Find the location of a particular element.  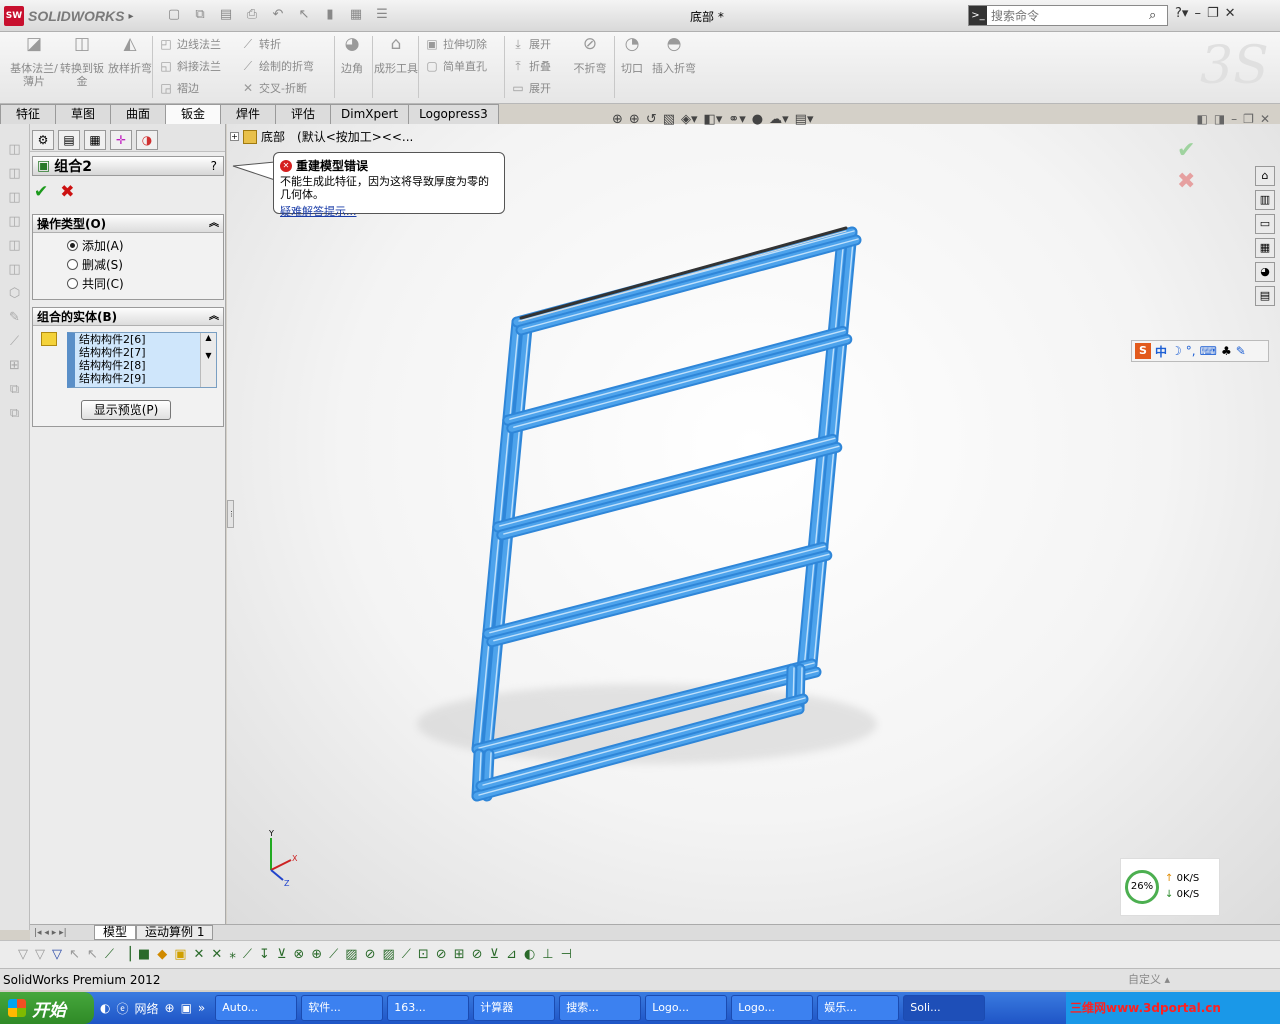

menu-arrow-icon: ▸ is located at coordinates (130, 16).